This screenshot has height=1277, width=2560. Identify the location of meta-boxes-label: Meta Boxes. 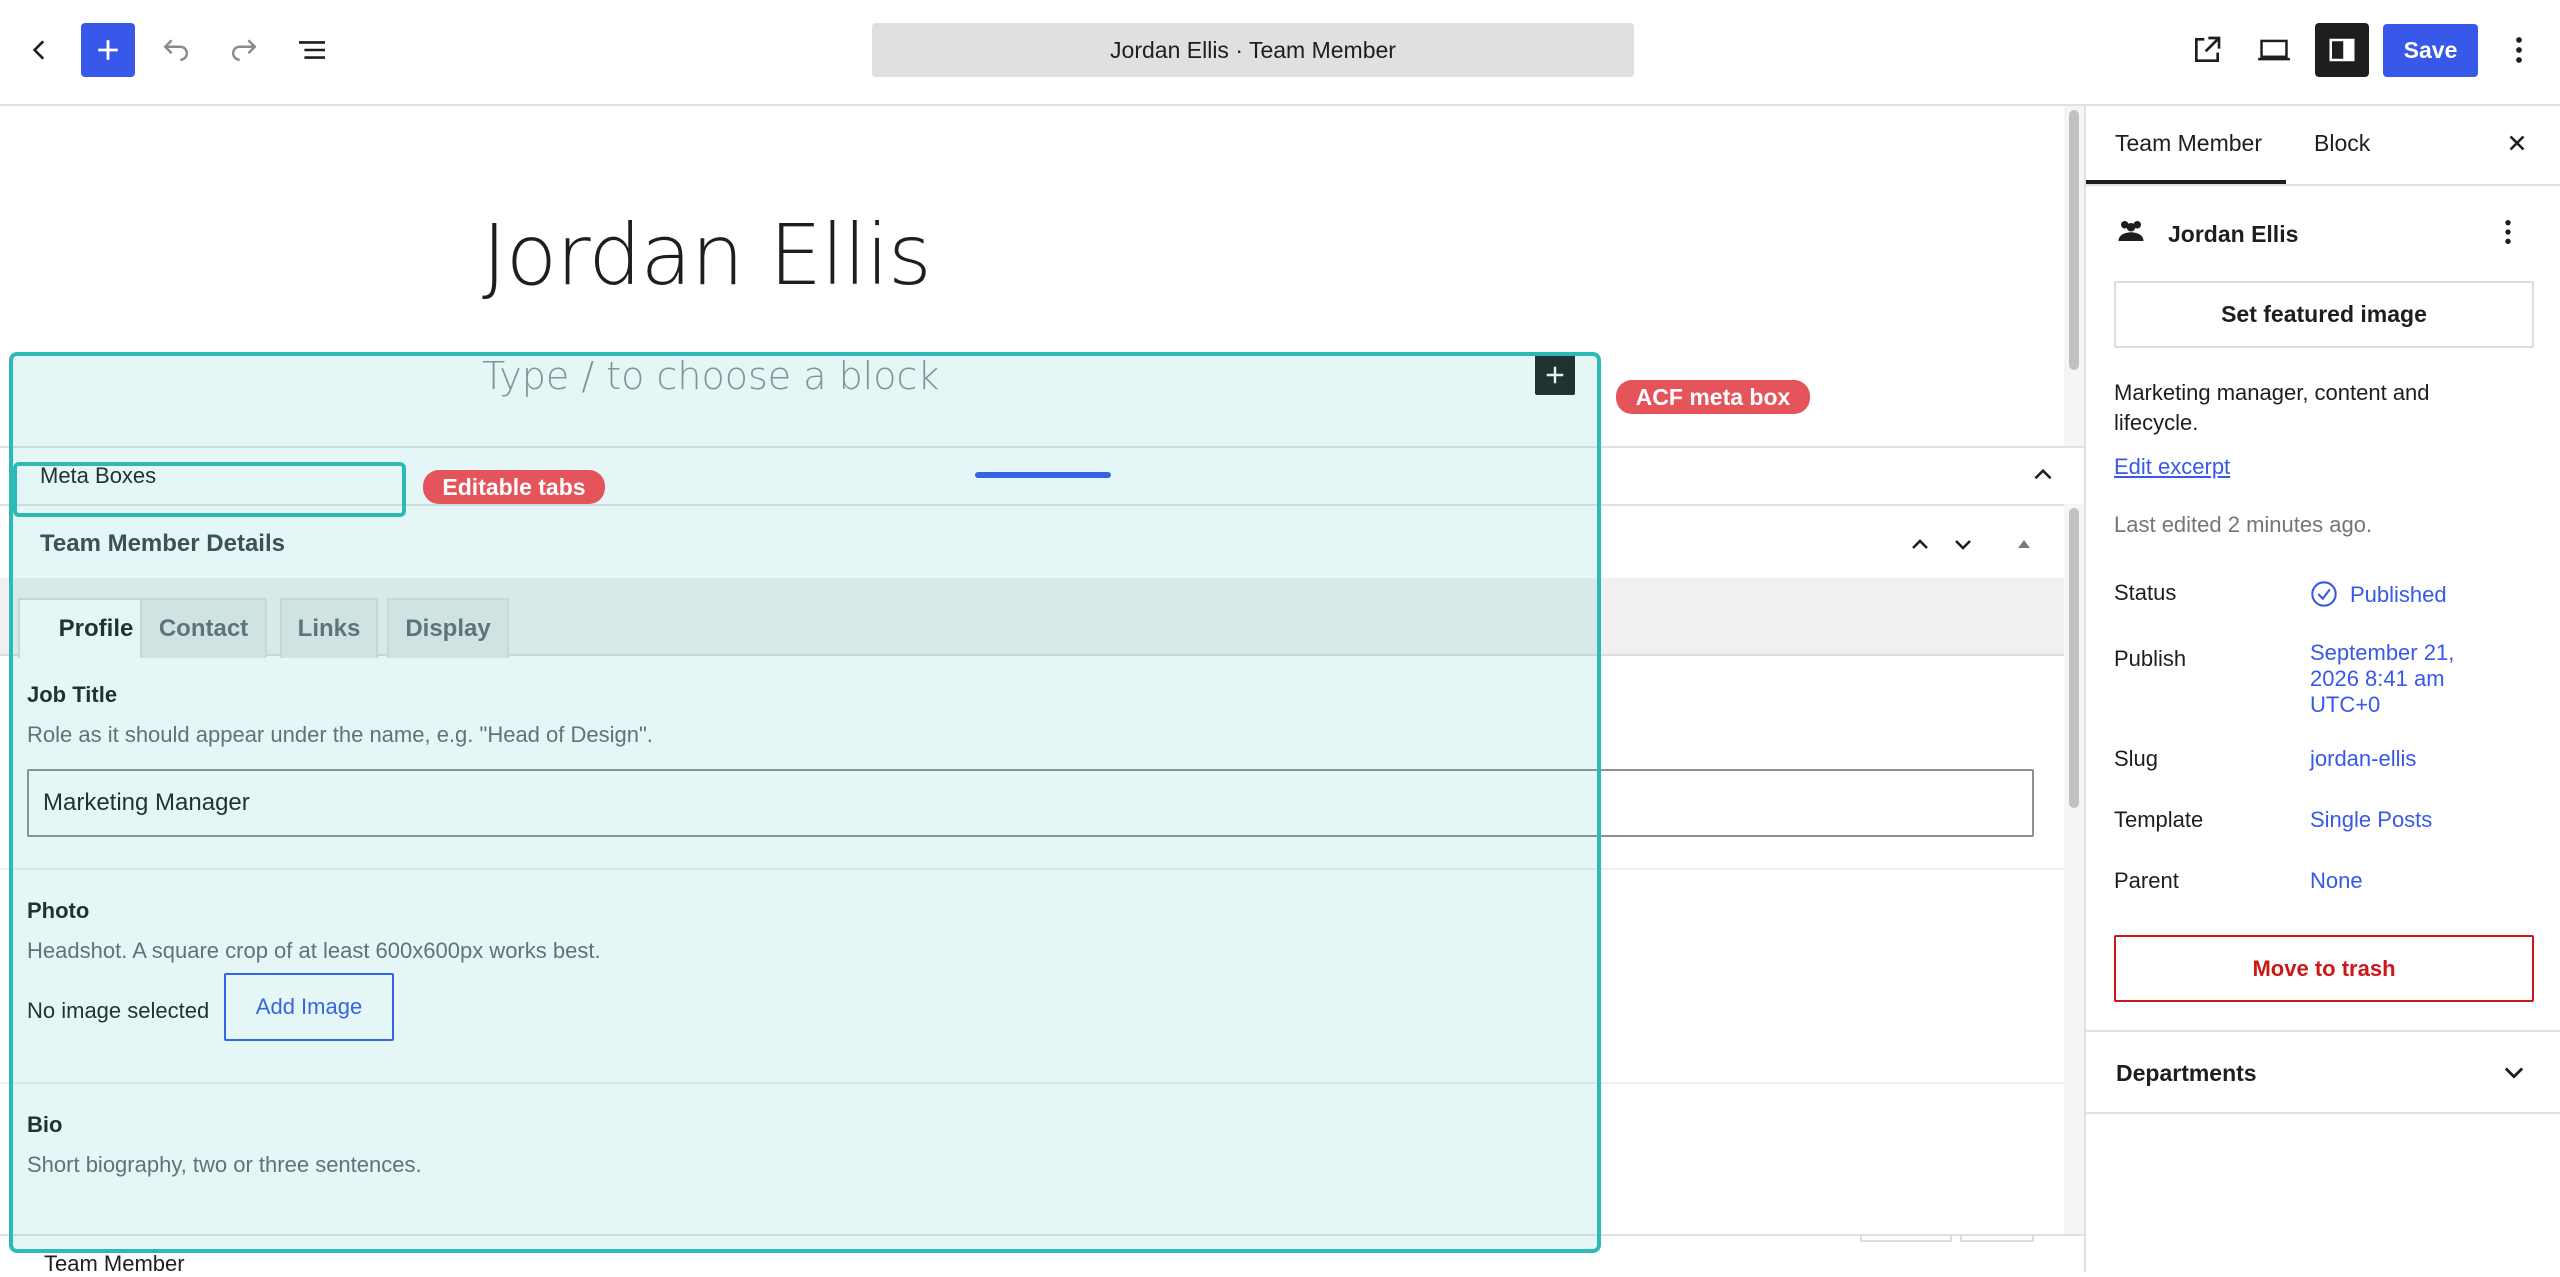
(98, 475).